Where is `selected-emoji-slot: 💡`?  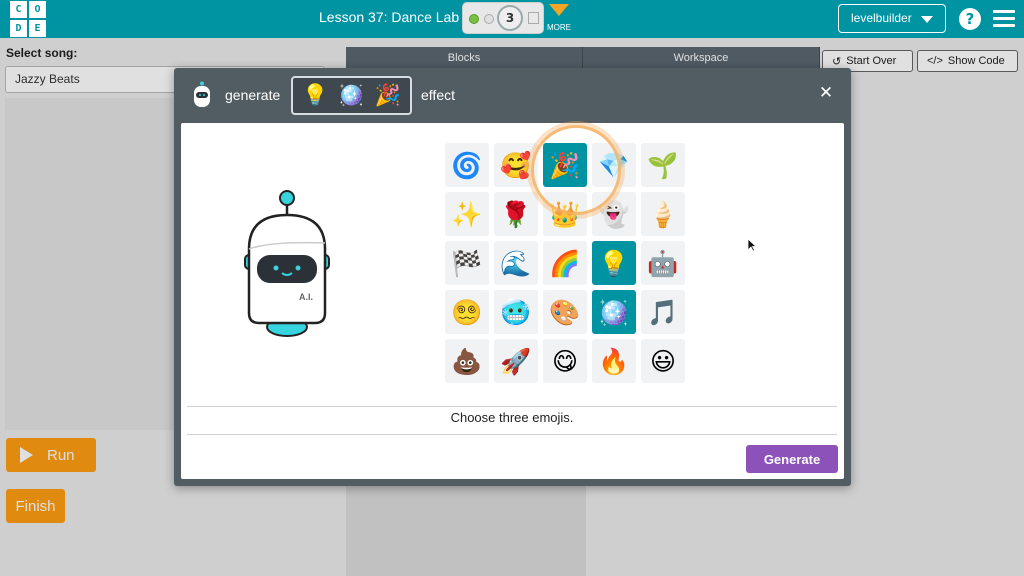
selected-emoji-slot: 💡 is located at coordinates (315, 95).